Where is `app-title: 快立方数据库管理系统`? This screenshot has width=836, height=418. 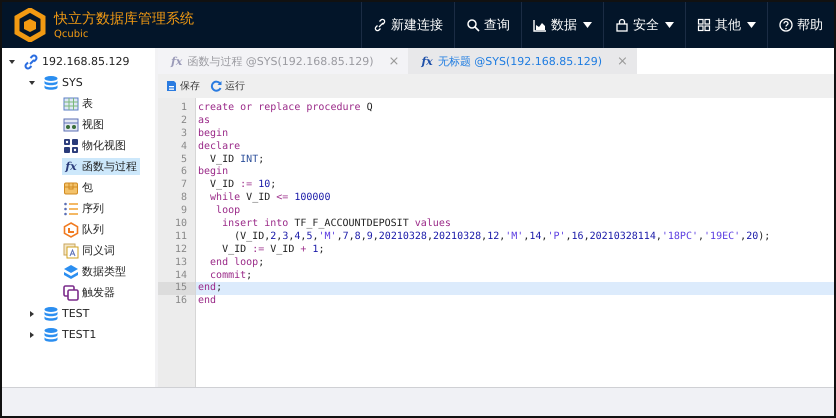
app-title: 快立方数据库管理系统 is located at coordinates (124, 19).